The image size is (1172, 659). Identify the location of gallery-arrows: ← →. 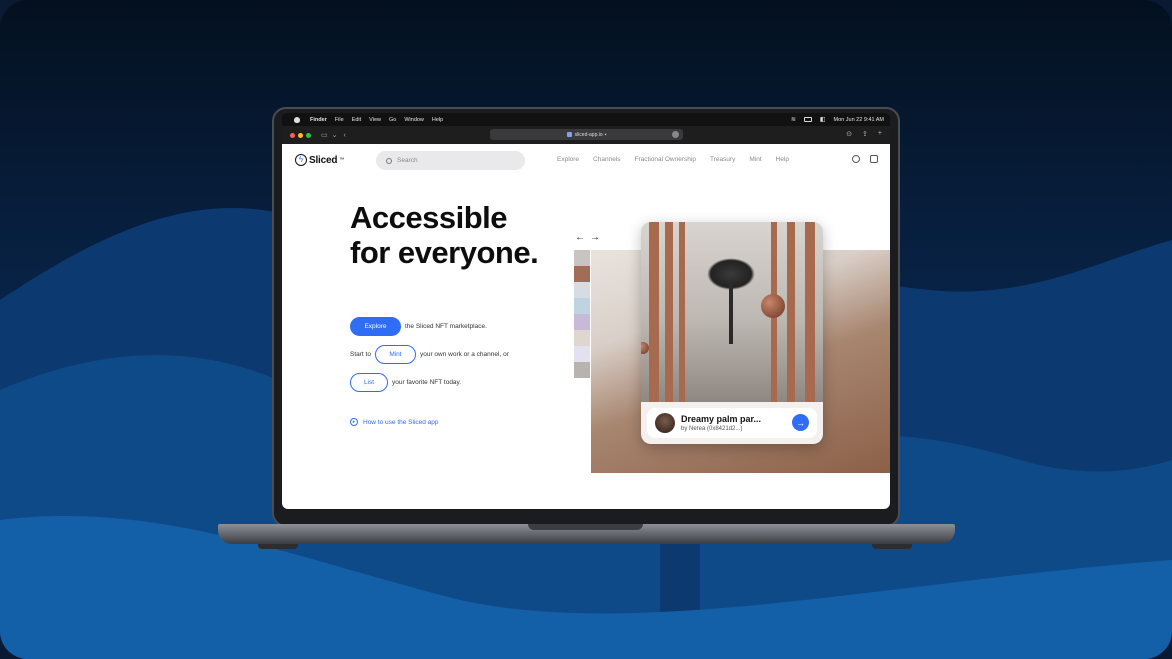
(587, 237).